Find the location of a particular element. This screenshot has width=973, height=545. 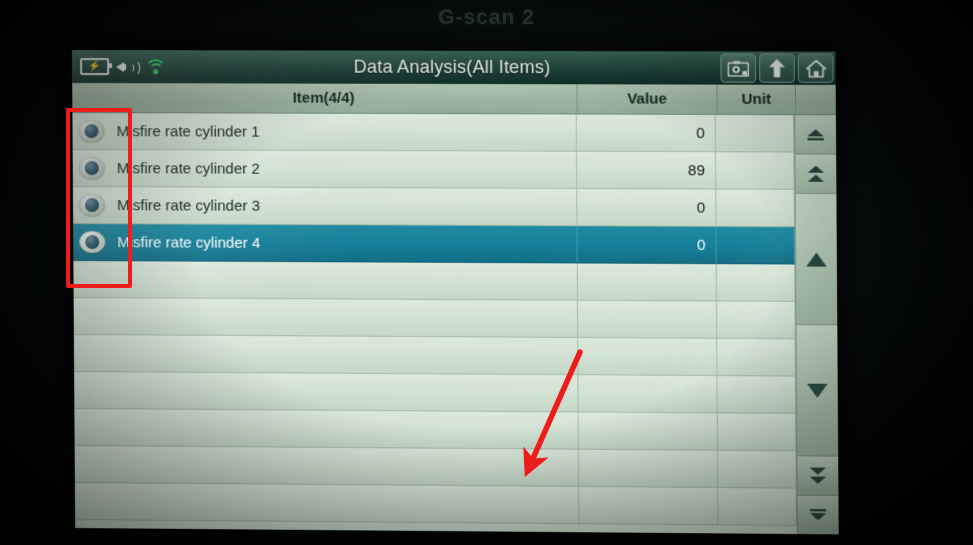

scroll-page-down-button is located at coordinates (818, 476).